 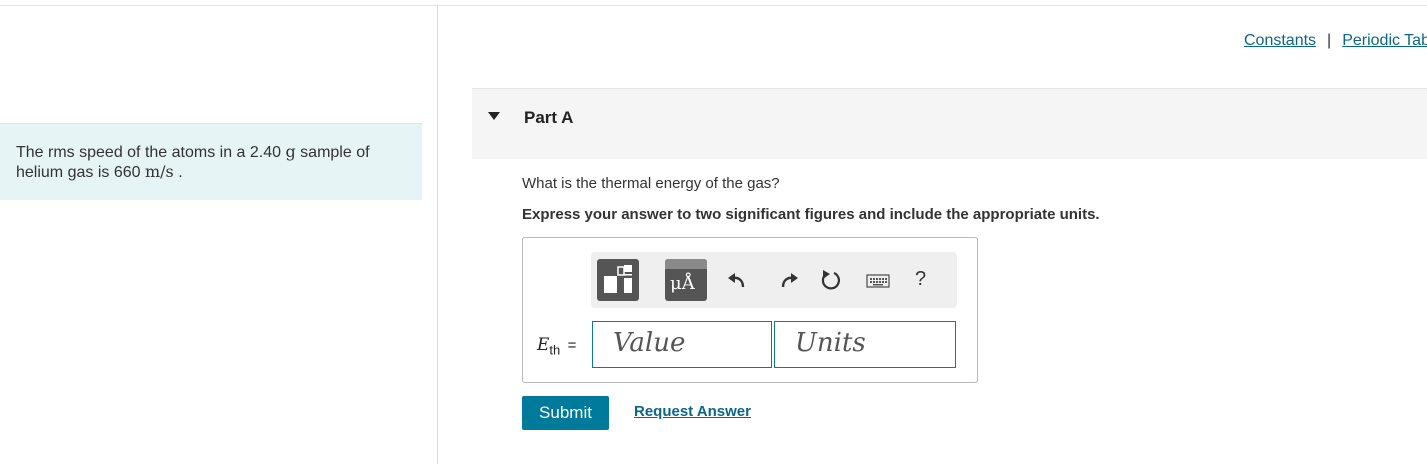 What do you see at coordinates (437, 235) in the screenshot?
I see `column-divider` at bounding box center [437, 235].